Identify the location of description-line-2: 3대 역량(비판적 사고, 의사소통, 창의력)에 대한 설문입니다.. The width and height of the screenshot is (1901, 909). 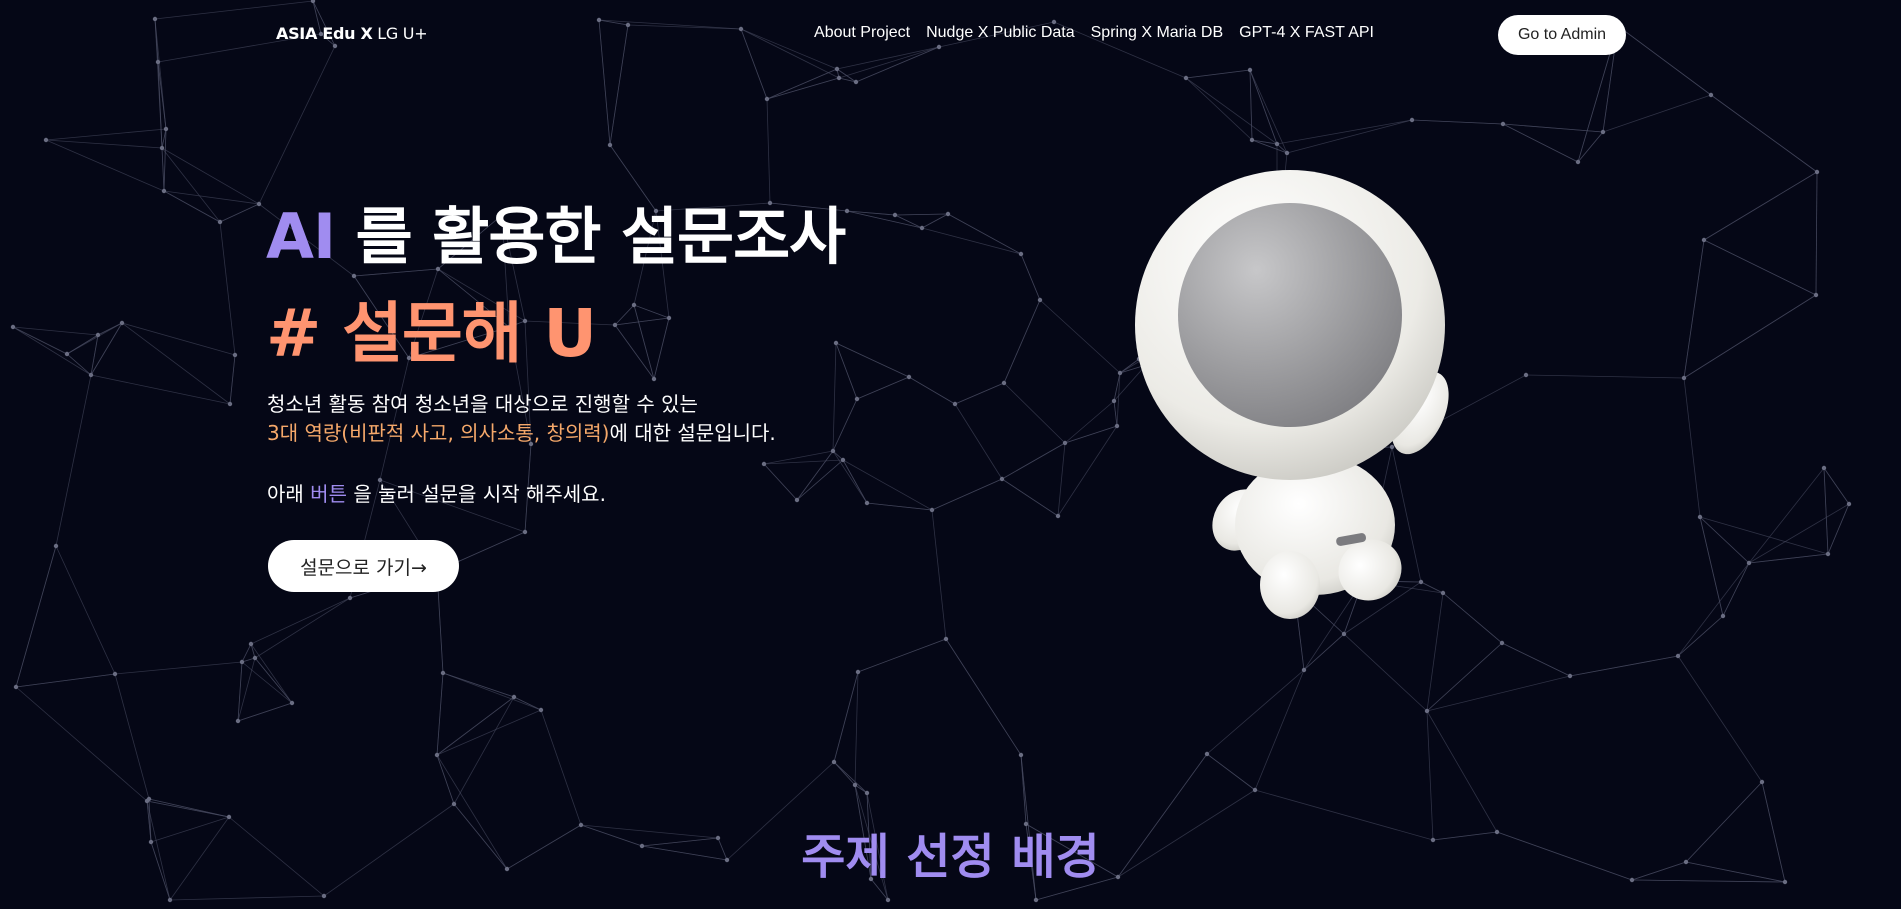
(521, 433).